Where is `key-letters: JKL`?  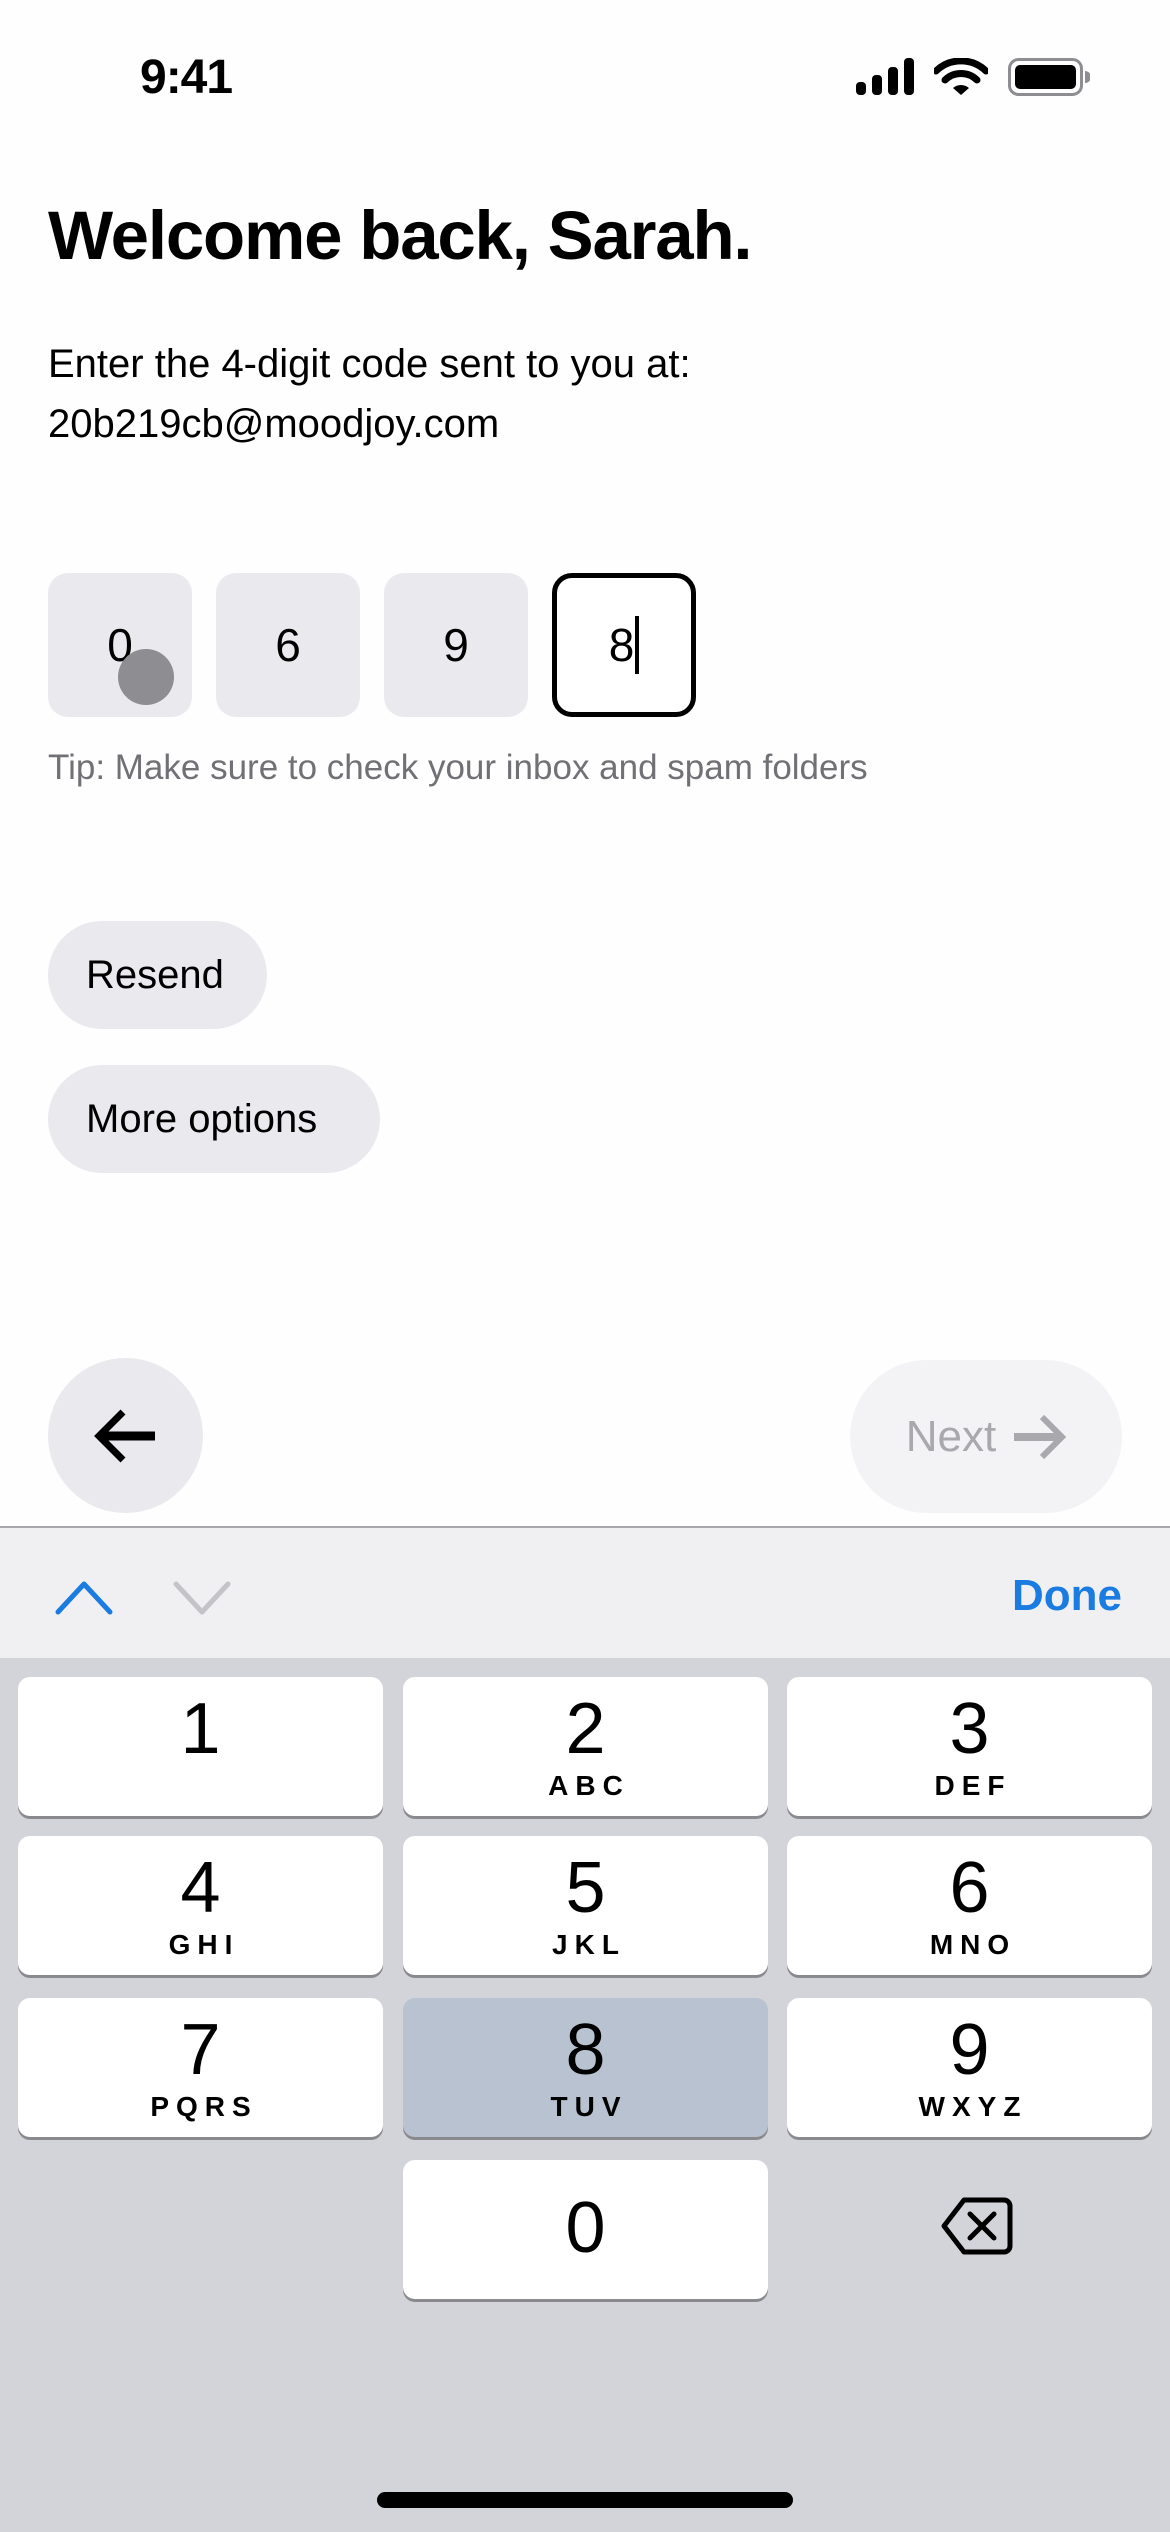 key-letters: JKL is located at coordinates (589, 1944).